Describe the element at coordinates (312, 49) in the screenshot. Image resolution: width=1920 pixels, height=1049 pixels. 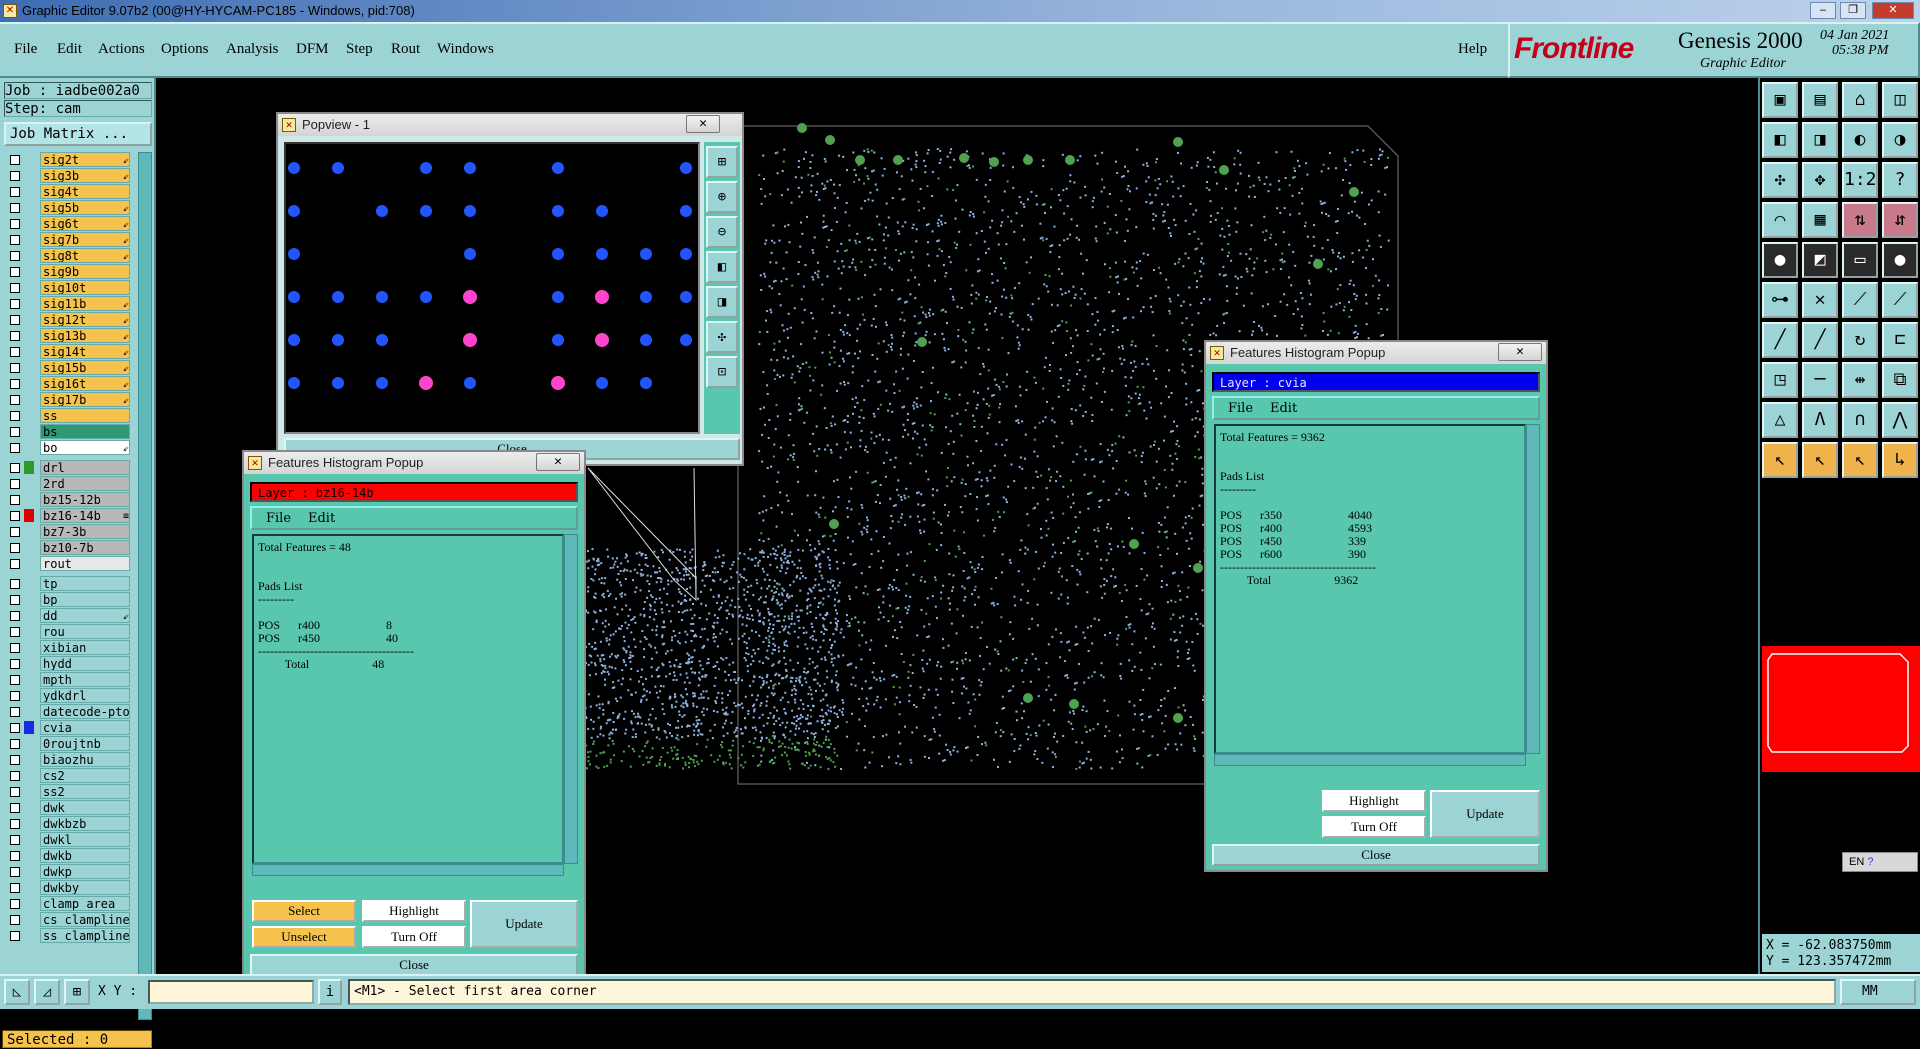
I see `menu-dfm: DFM` at that location.